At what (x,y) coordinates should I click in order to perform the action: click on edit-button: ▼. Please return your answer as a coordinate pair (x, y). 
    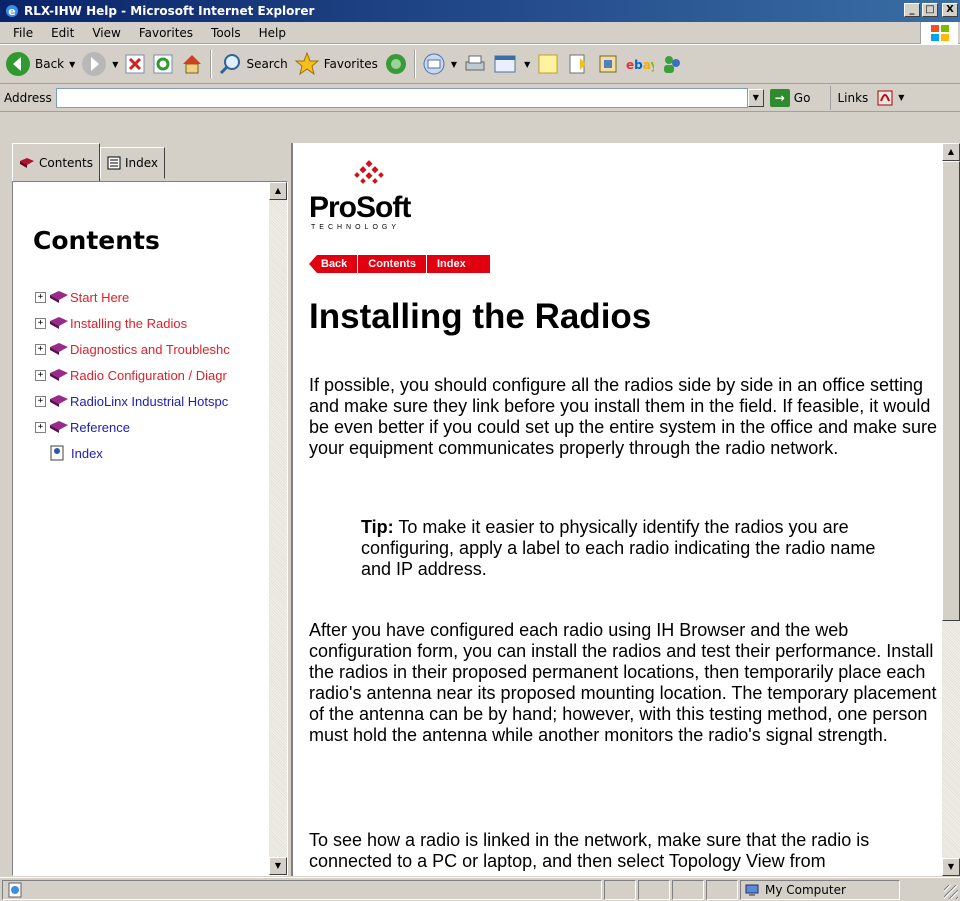
    Looking at the image, I should click on (511, 64).